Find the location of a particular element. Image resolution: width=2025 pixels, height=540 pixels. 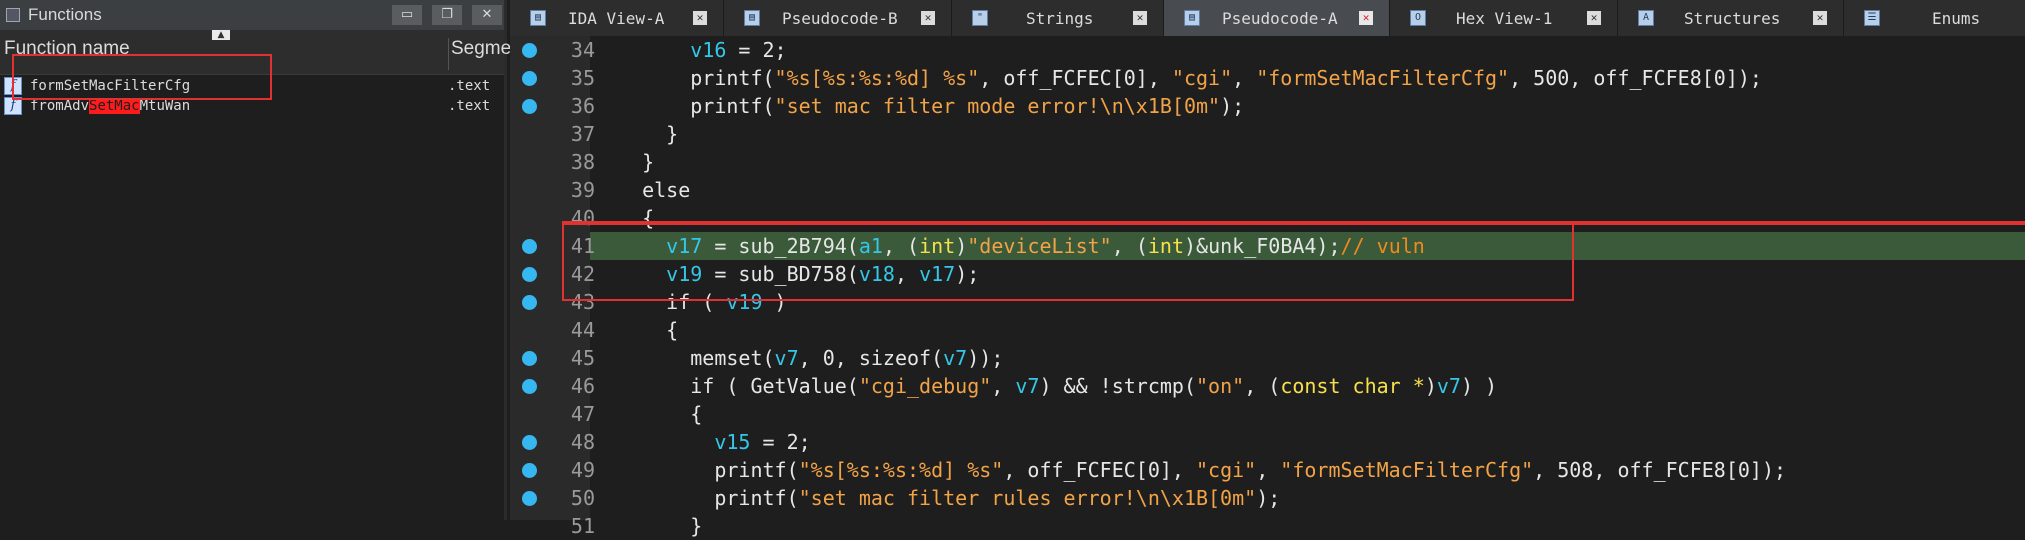

function-name: fromAdvSetMacMtuWan is located at coordinates (240, 106).